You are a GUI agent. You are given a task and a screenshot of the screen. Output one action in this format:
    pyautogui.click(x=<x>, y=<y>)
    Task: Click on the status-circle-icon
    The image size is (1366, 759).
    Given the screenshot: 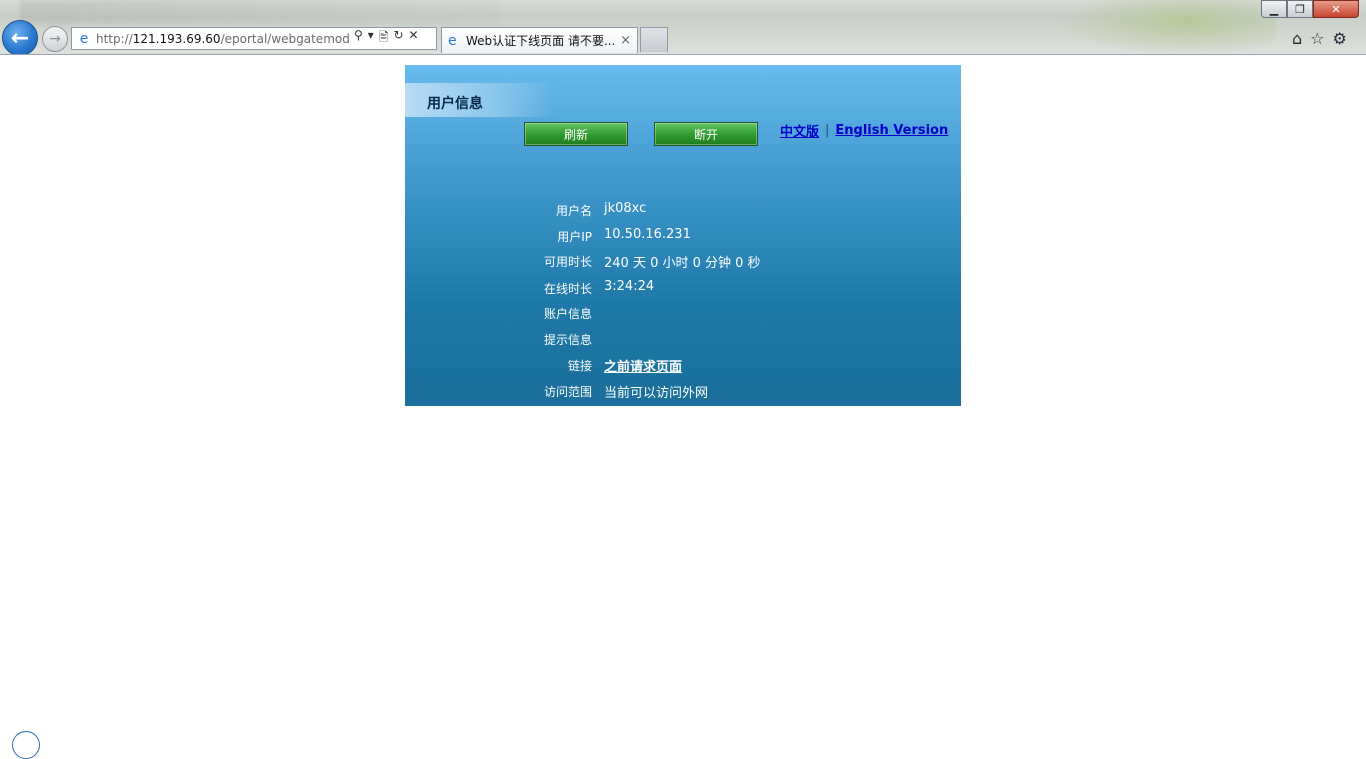 What is the action you would take?
    pyautogui.click(x=26, y=745)
    